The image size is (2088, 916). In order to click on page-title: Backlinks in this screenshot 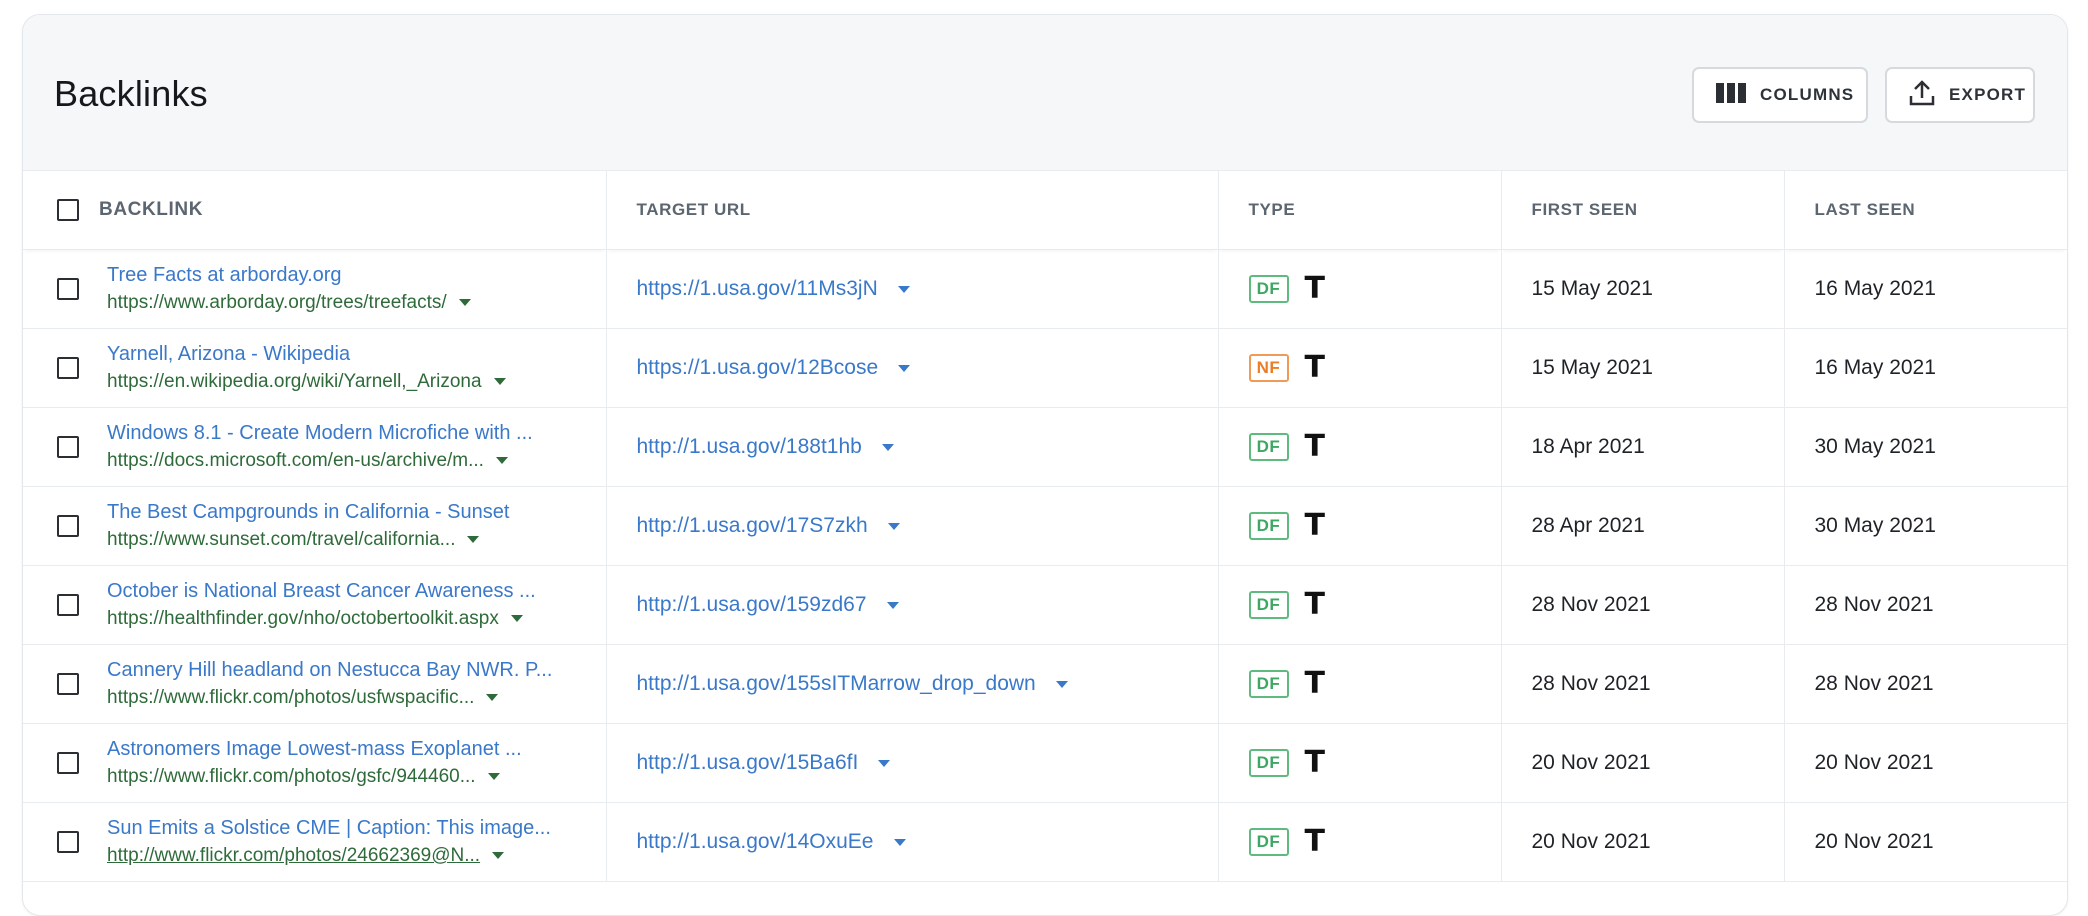, I will do `click(131, 93)`.